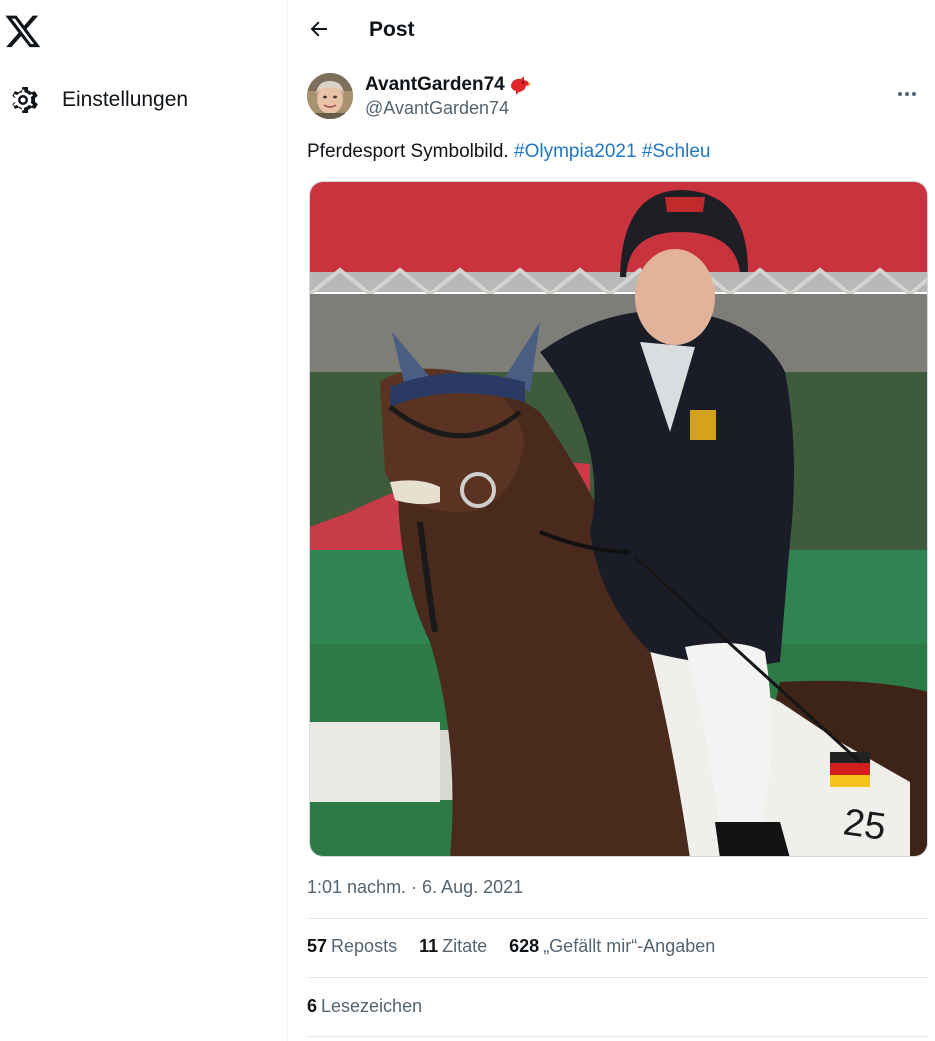 The width and height of the screenshot is (935, 1041). What do you see at coordinates (392, 29) in the screenshot?
I see `page-title: Post` at bounding box center [392, 29].